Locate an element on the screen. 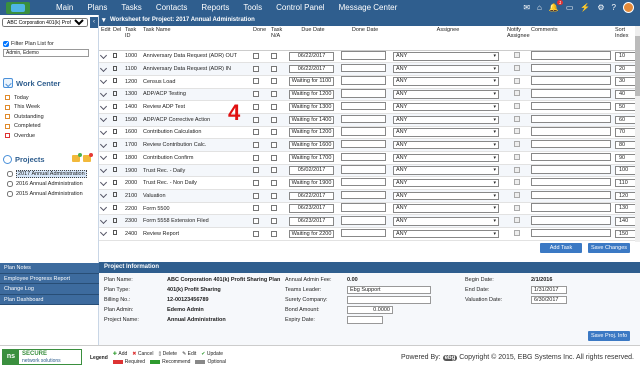  sort-index-input: 120 is located at coordinates (625, 196).